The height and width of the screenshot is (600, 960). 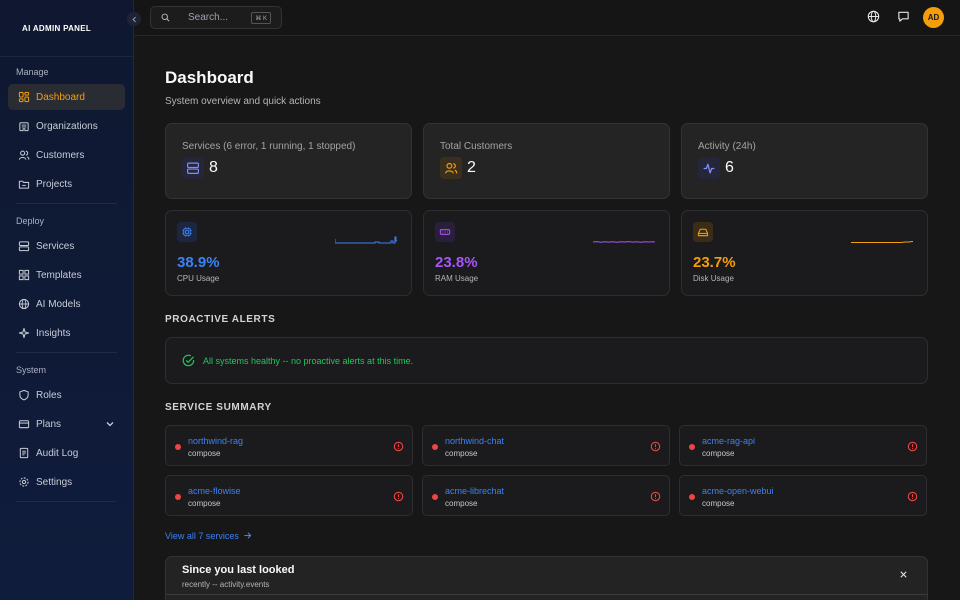 I want to click on sidebar-collapse-button, so click(x=134, y=19).